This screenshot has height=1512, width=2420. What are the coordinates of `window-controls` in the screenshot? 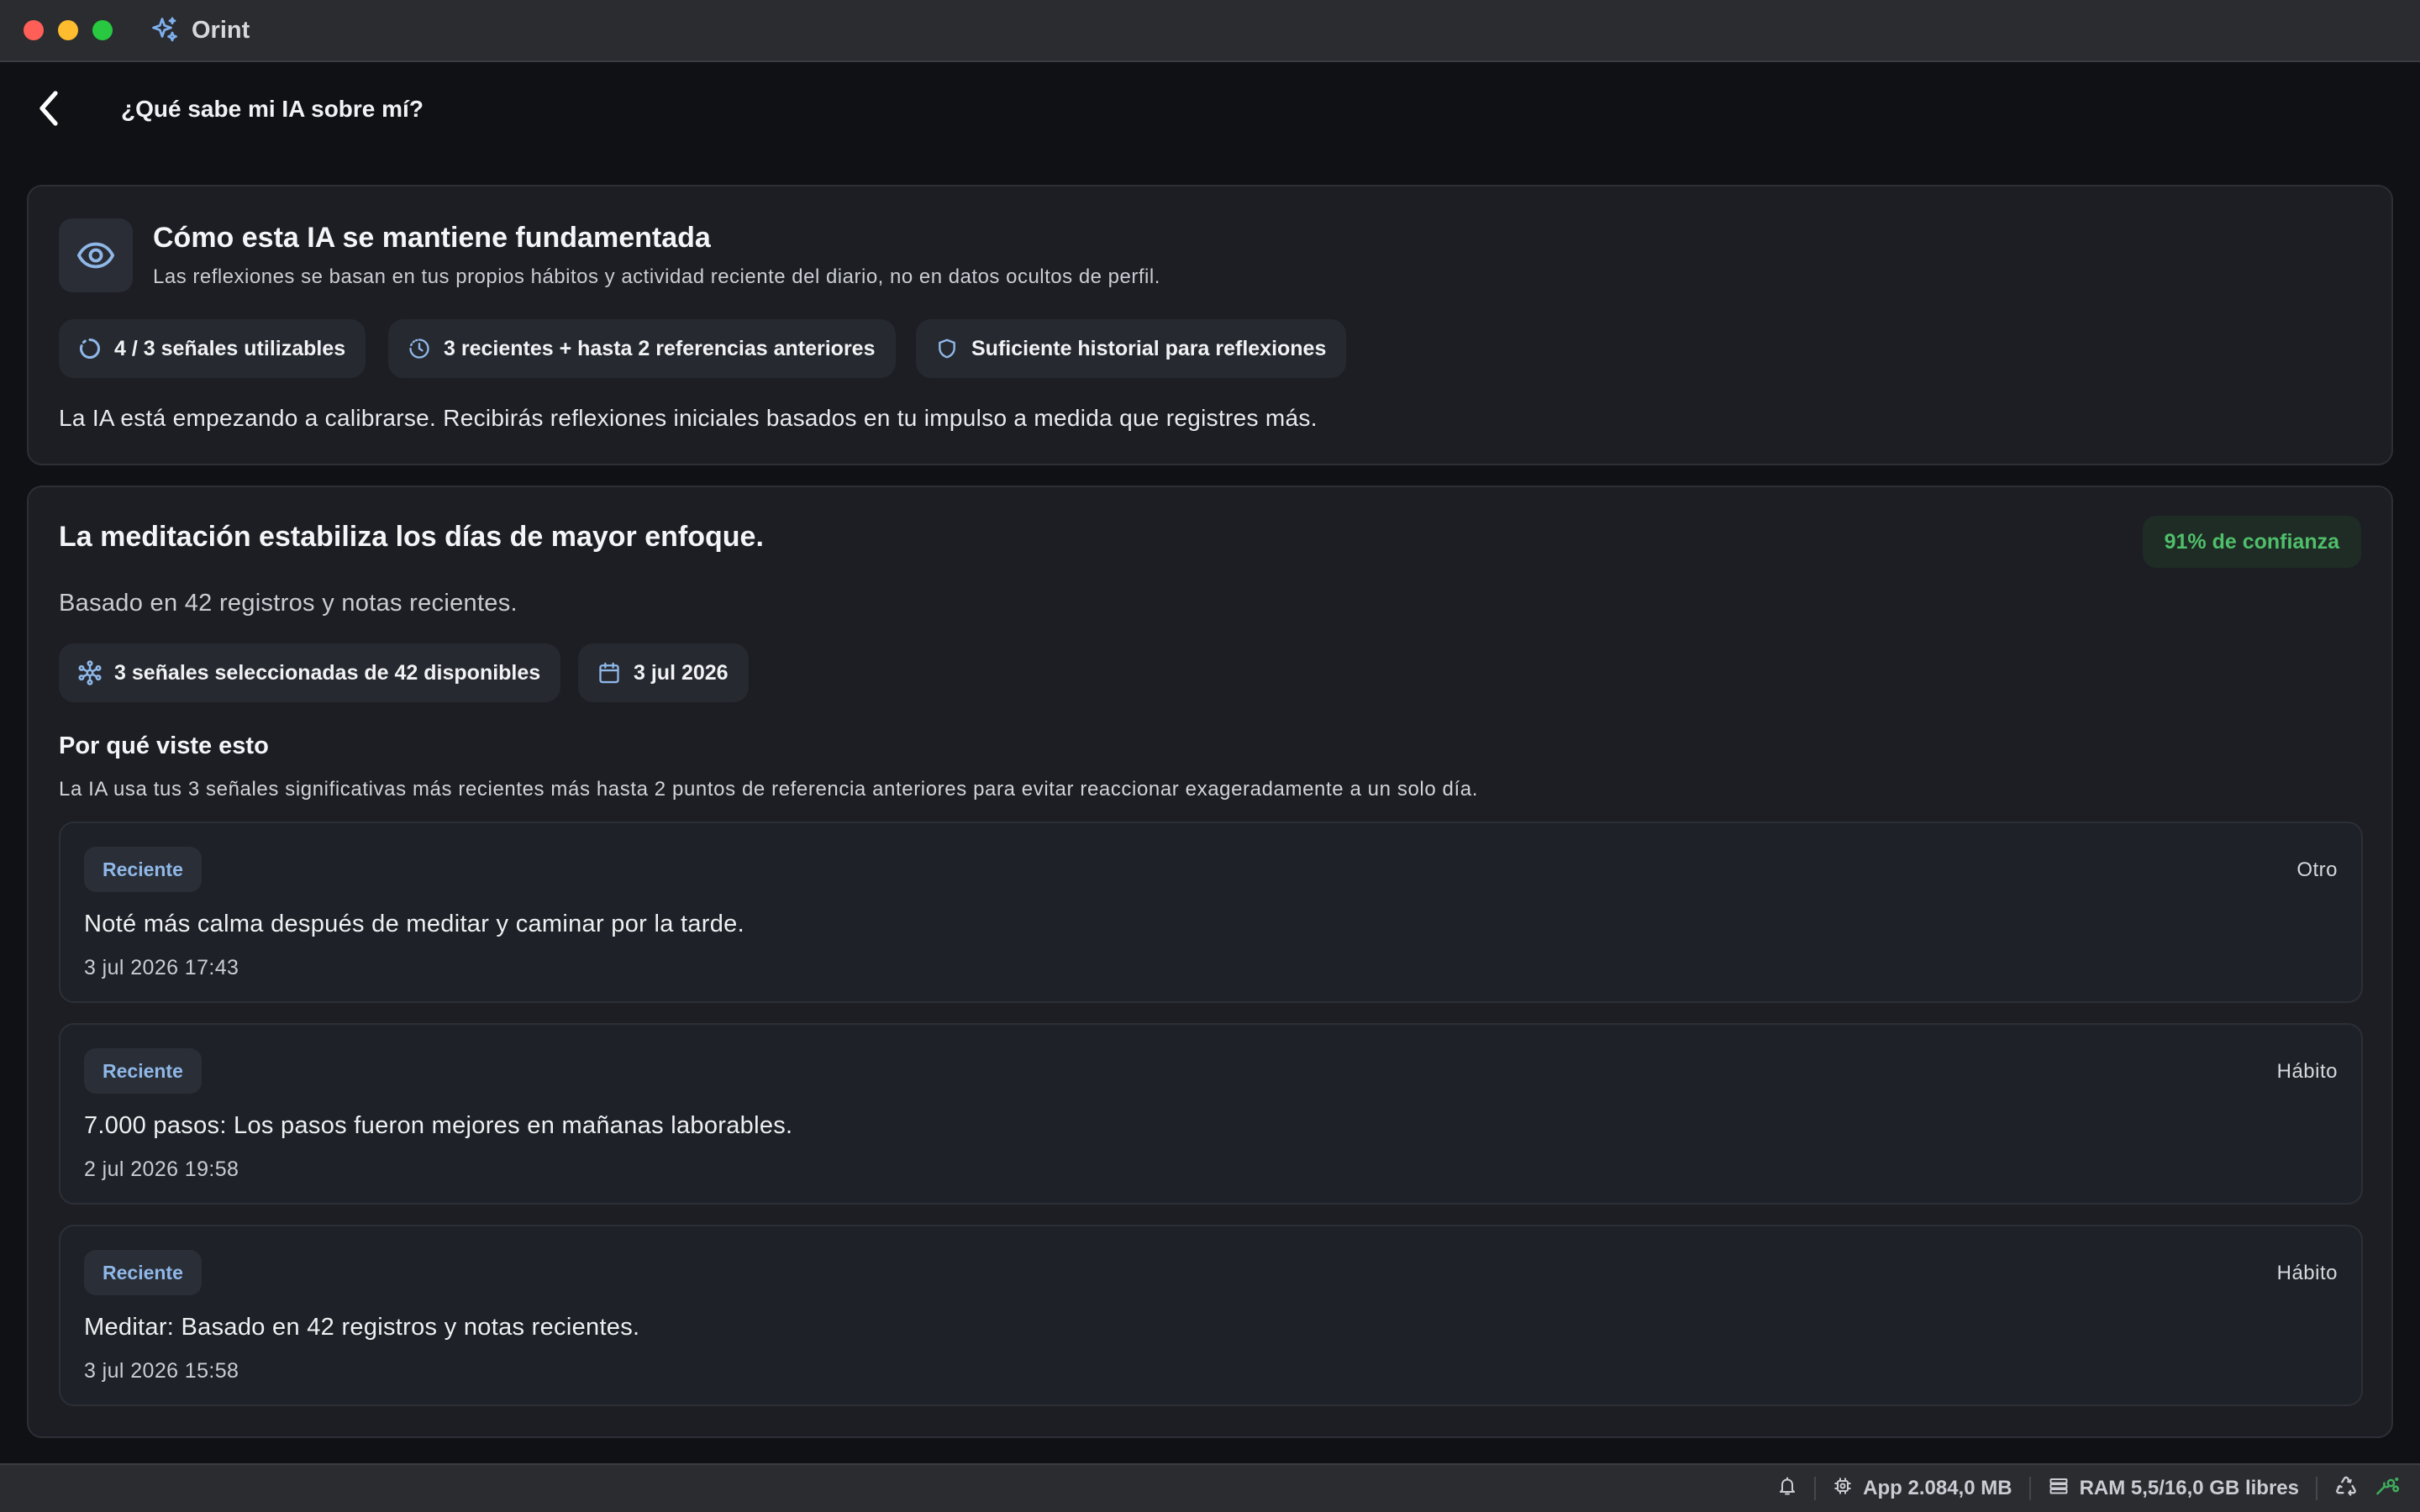 It's located at (68, 30).